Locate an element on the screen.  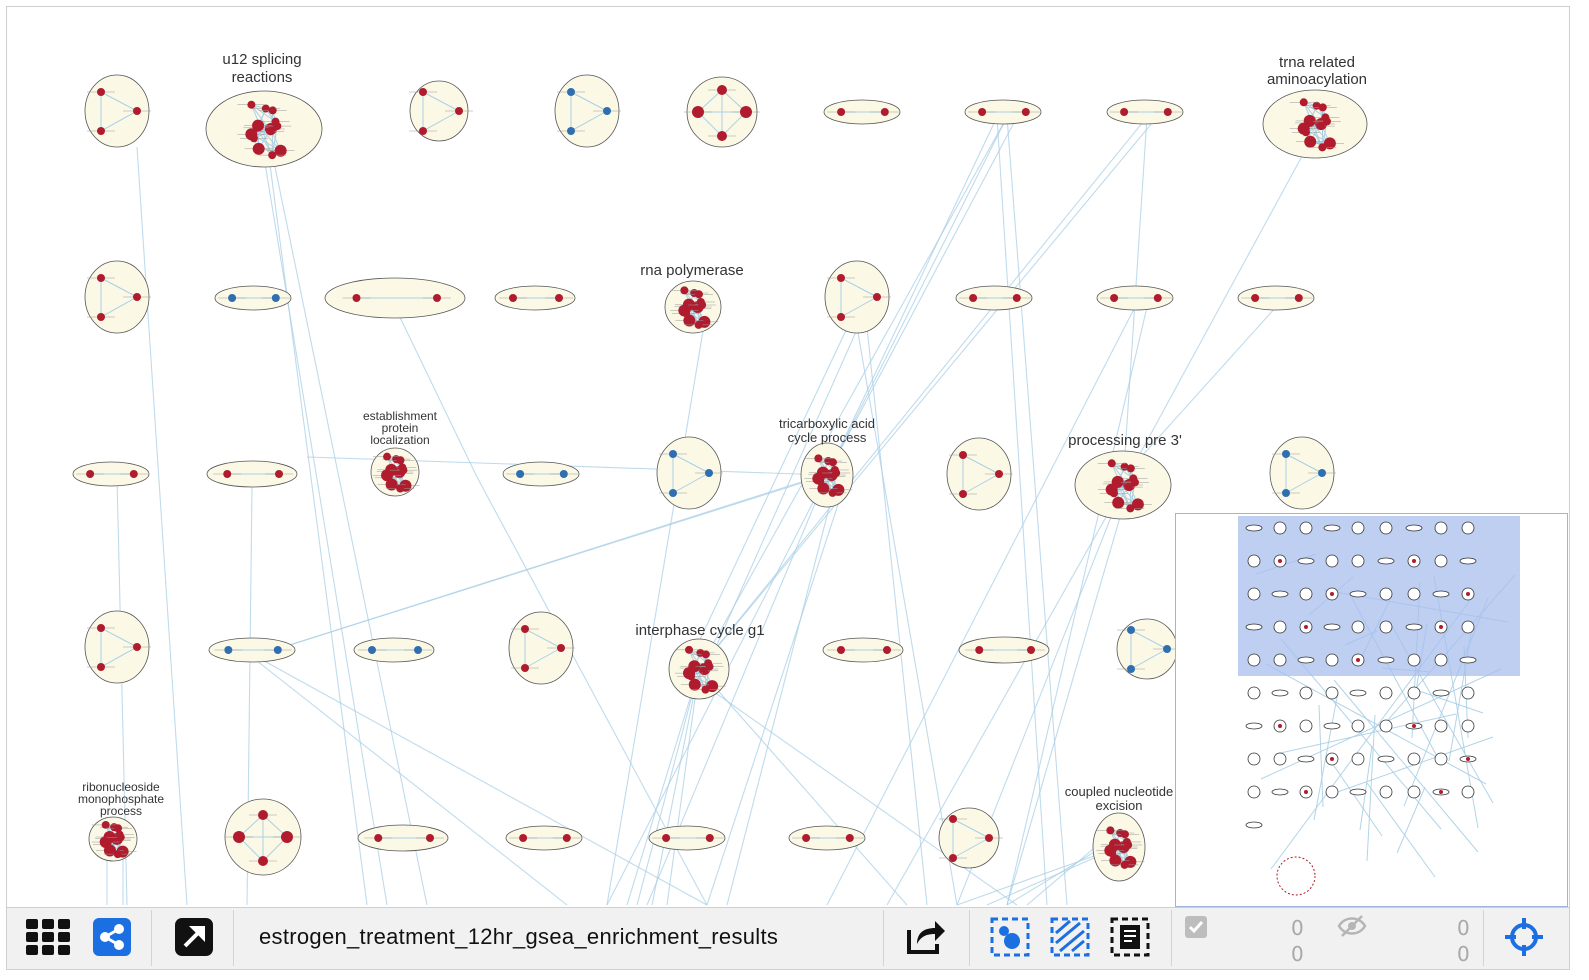
cluster-label-ribonucleoside: process is located at coordinates (121, 811).